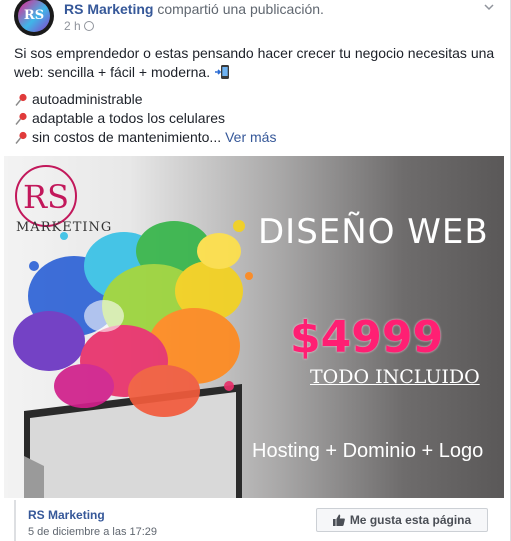  What do you see at coordinates (257, 99) in the screenshot?
I see `list-item: autoadministrable` at bounding box center [257, 99].